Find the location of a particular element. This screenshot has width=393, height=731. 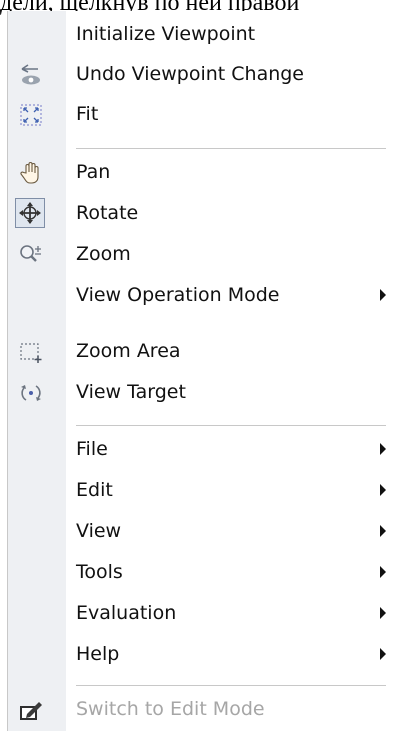

menu-item-initialize-viewpoint: Initialize Viewpoint is located at coordinates (197, 35).